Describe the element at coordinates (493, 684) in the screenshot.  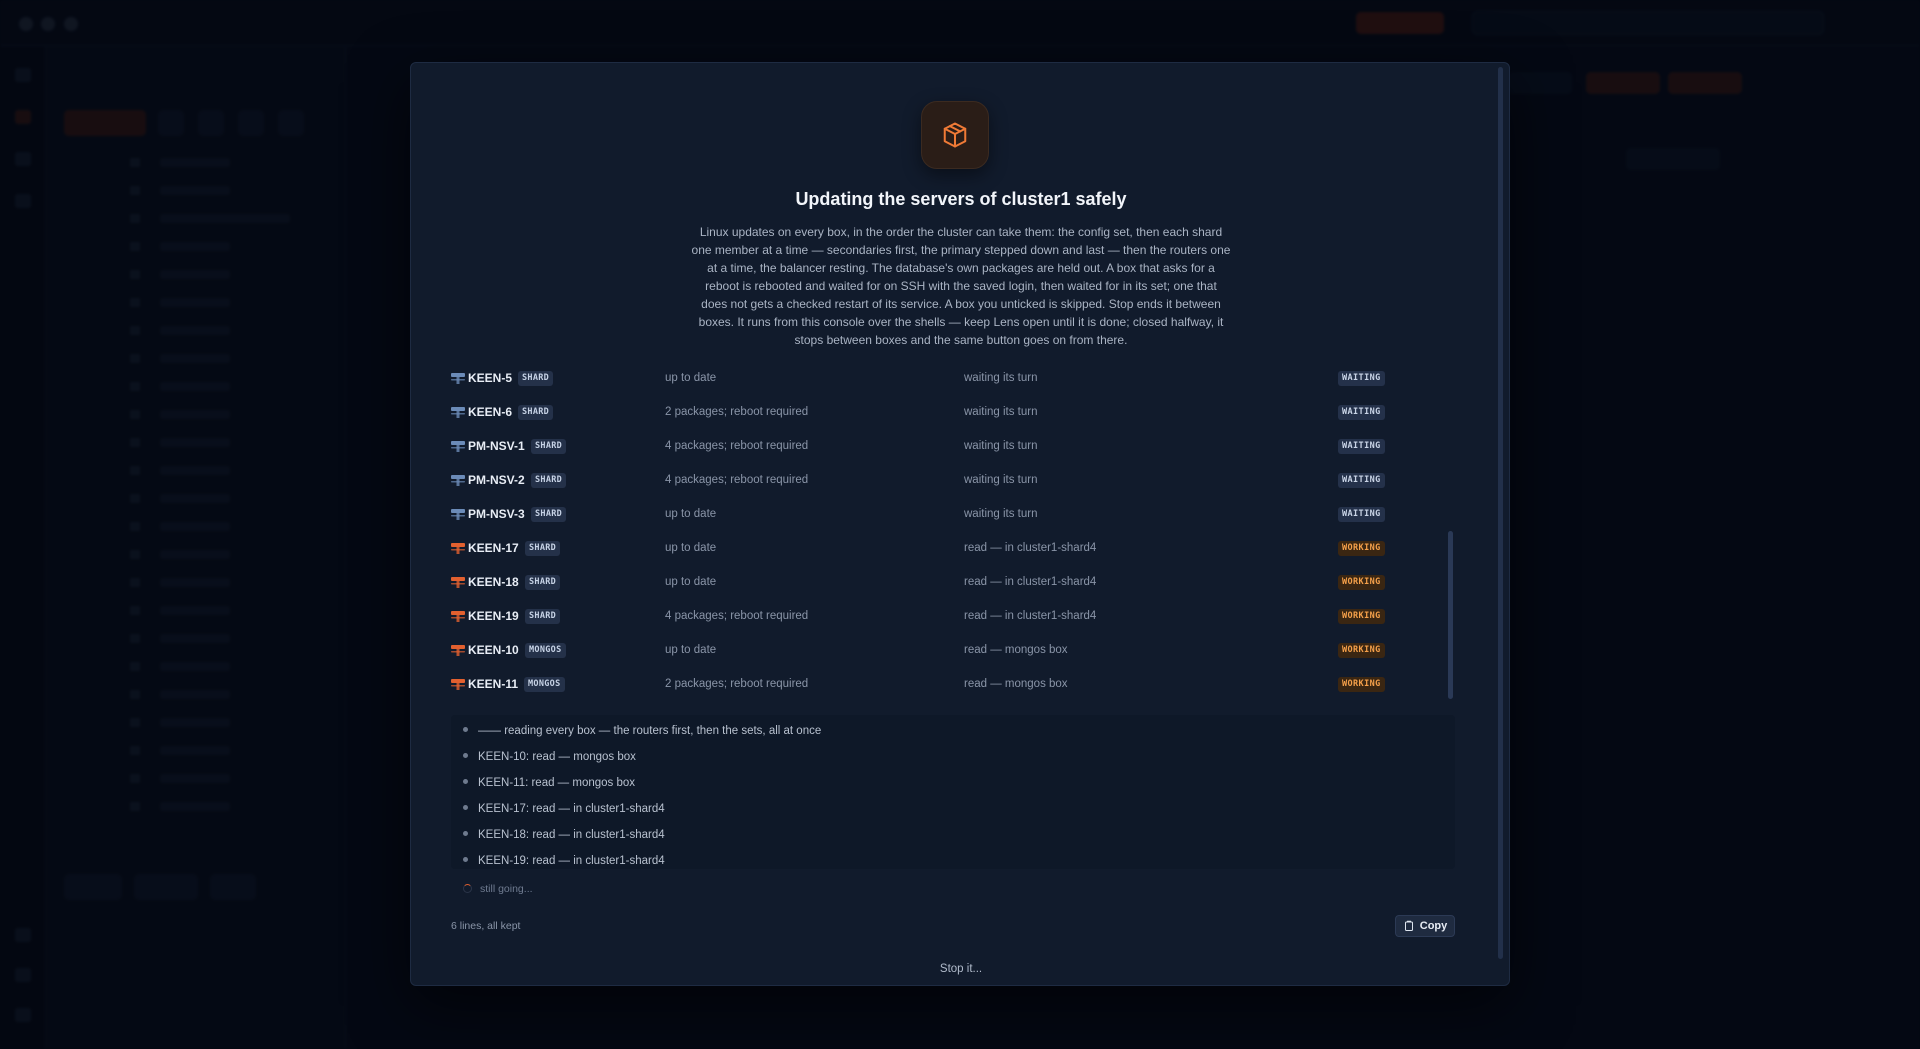
I see `server-name: KEEN-11` at that location.